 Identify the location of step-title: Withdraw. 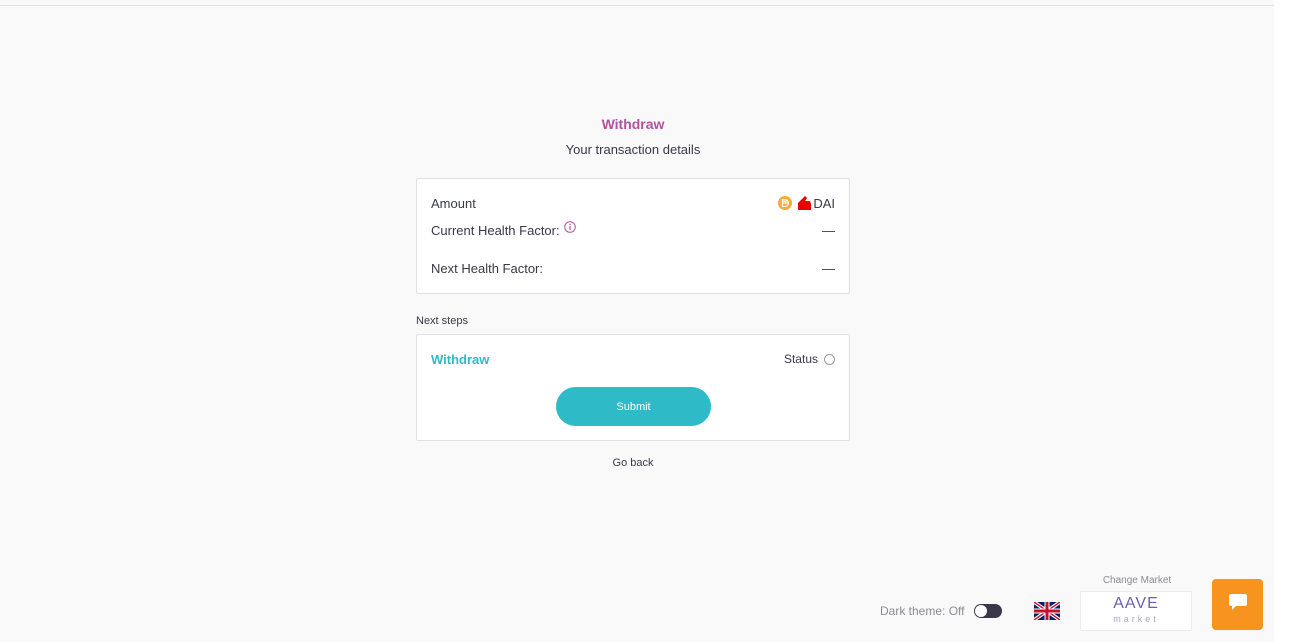
(460, 359).